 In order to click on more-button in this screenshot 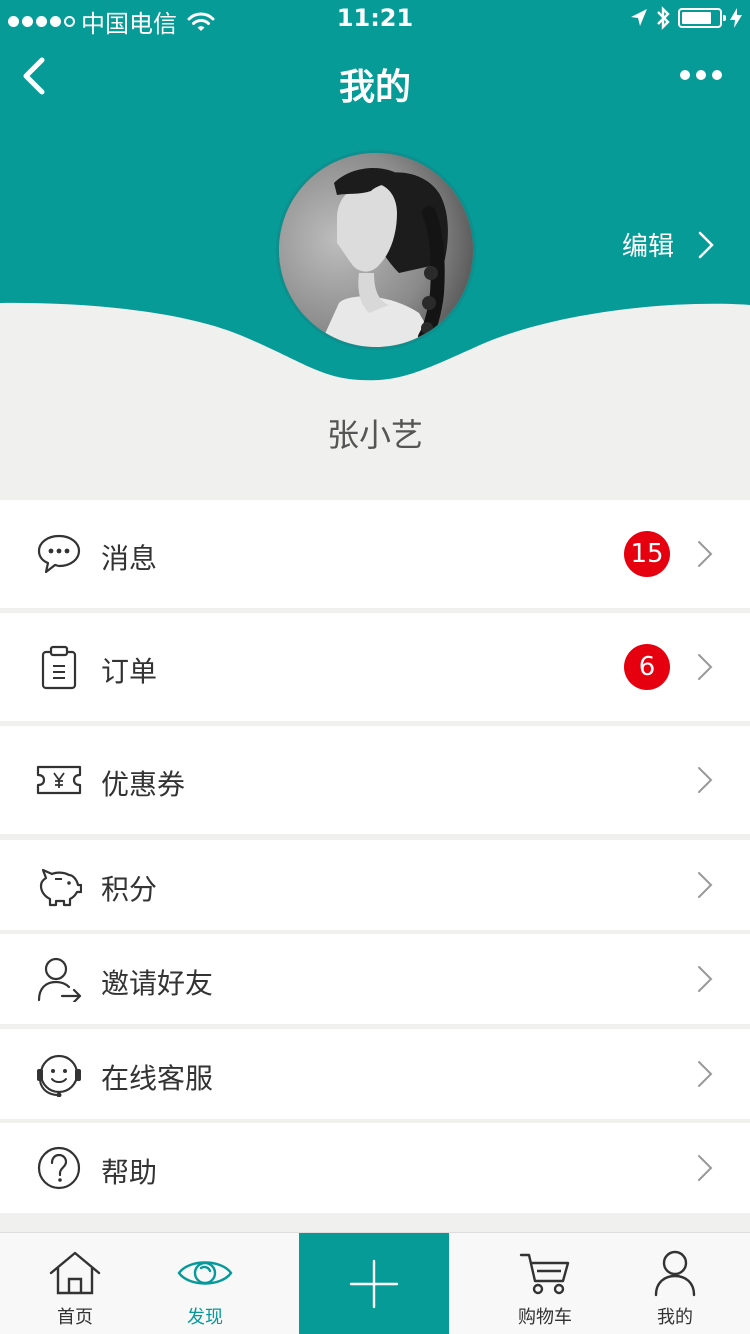, I will do `click(701, 75)`.